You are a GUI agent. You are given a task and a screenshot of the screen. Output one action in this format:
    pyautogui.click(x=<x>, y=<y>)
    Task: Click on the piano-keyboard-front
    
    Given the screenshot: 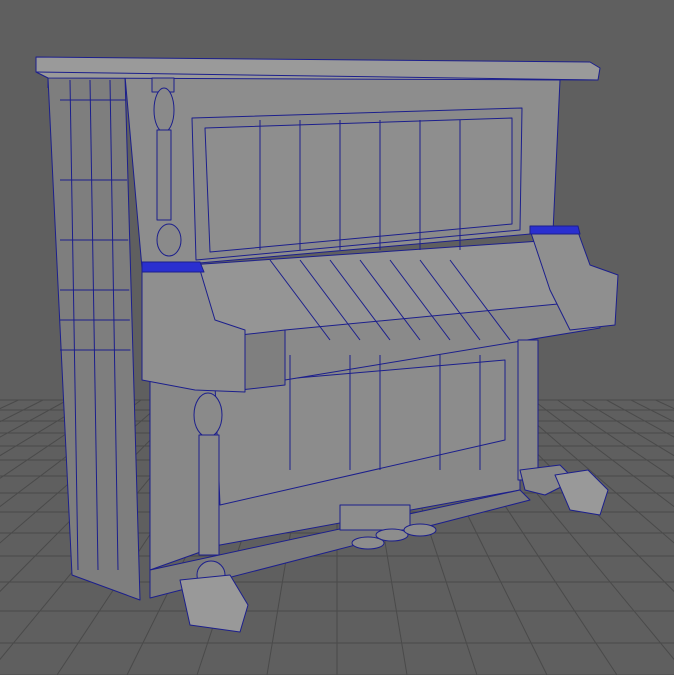 What is the action you would take?
    pyautogui.click(x=262, y=360)
    